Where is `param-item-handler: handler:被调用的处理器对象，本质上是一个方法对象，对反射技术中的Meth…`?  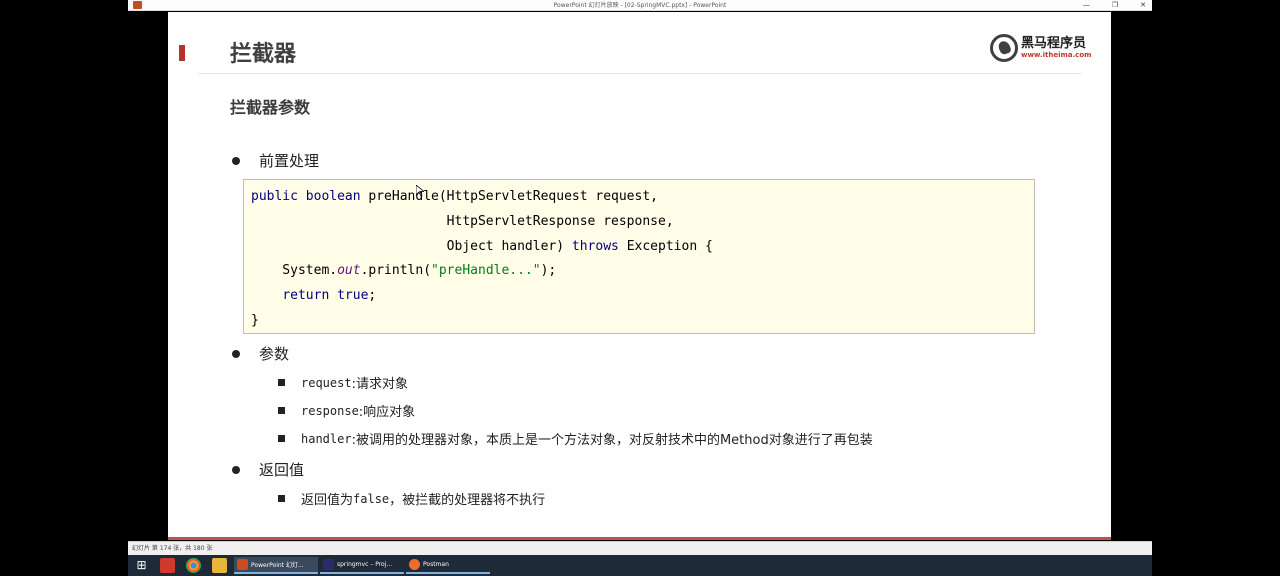 param-item-handler: handler:被调用的处理器对象，本质上是一个方法对象，对反射技术中的Meth… is located at coordinates (575, 438).